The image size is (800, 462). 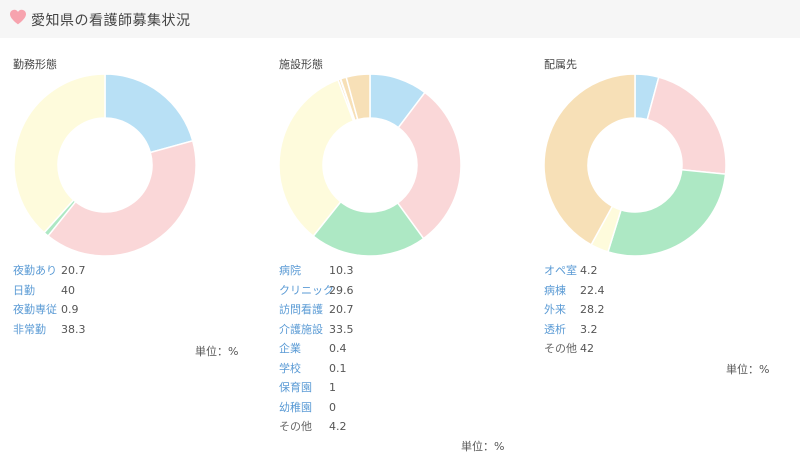 I want to click on chart-title-facility-type: 施設形態, so click(x=301, y=64).